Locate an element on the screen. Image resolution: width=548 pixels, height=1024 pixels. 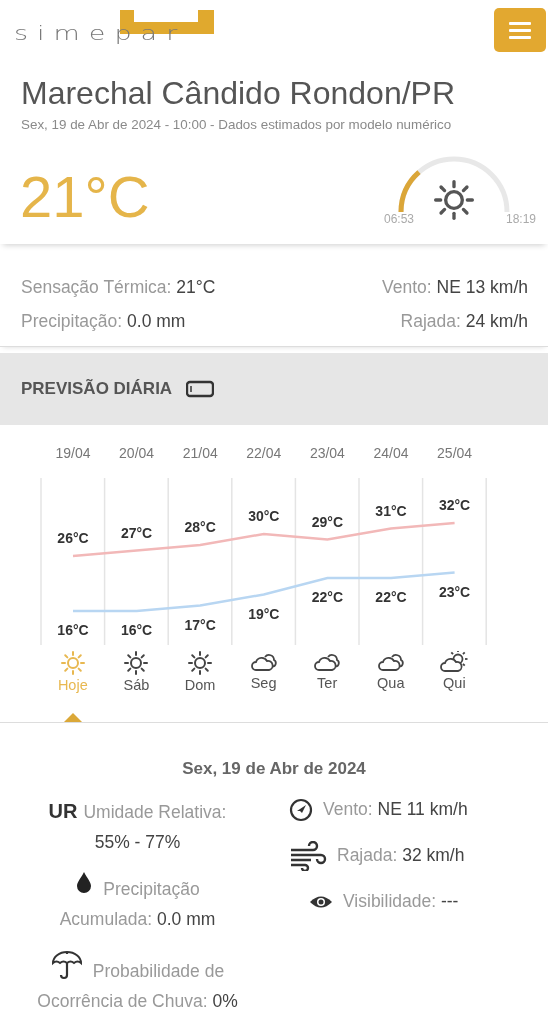
field-label: Visibilidade: is located at coordinates (390, 901).